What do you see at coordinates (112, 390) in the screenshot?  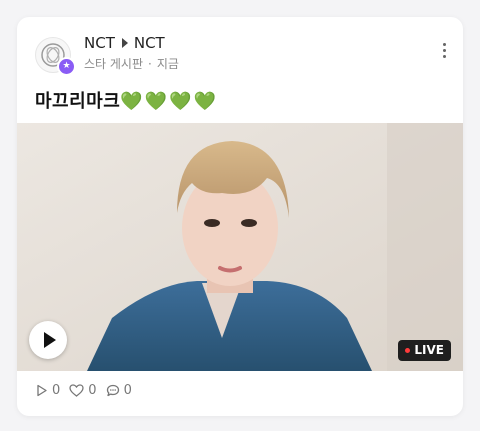 I see `comment-icon` at bounding box center [112, 390].